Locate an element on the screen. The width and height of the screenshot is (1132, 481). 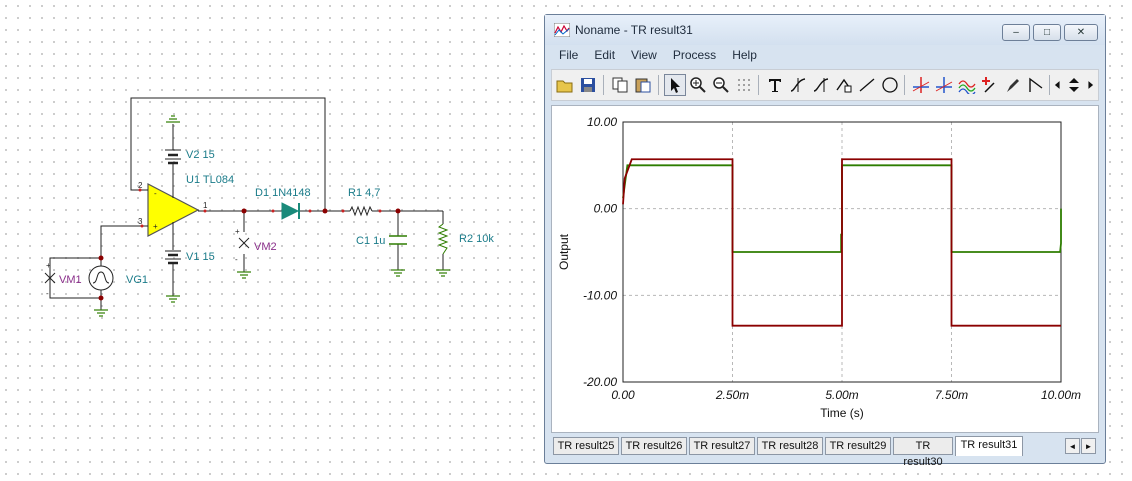
tab-tr-result26: TR result26 is located at coordinates (654, 446).